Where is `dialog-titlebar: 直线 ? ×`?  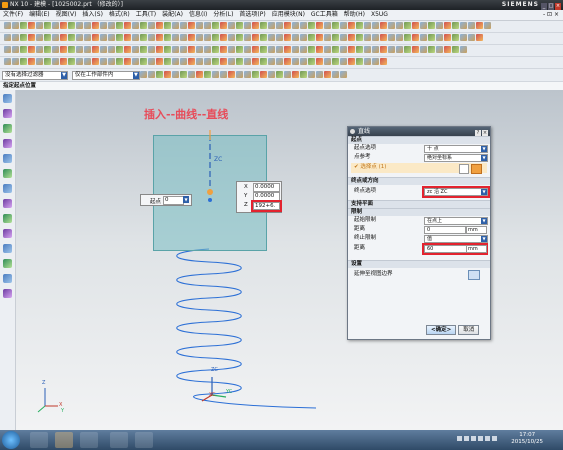 dialog-titlebar: 直线 ? × is located at coordinates (419, 131).